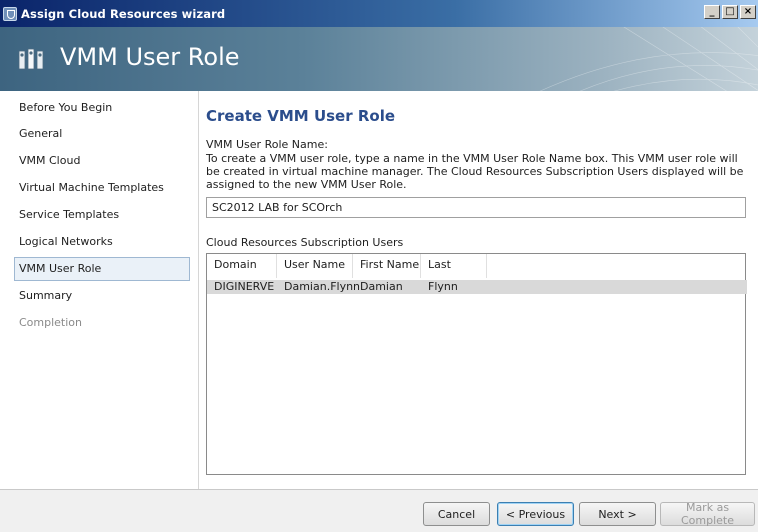 The height and width of the screenshot is (532, 758). What do you see at coordinates (150, 57) in the screenshot?
I see `banner-title: VMM User Role` at bounding box center [150, 57].